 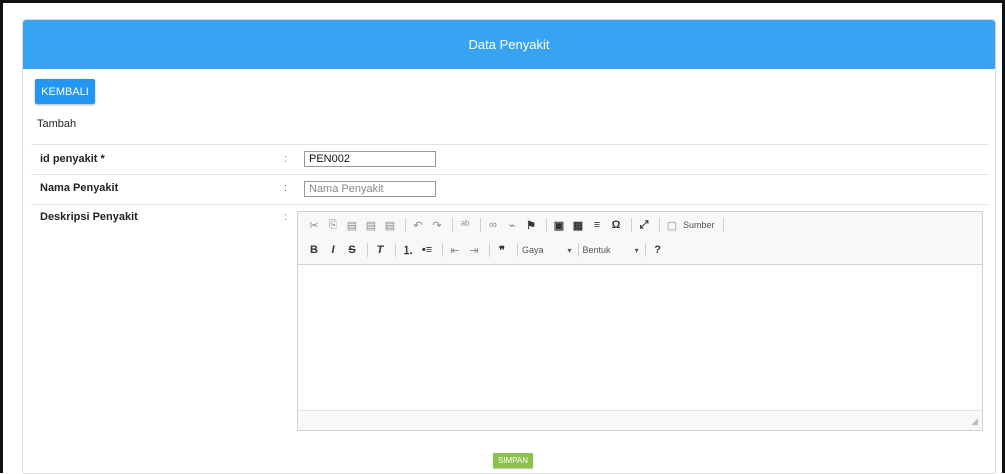 I want to click on page-title: Data Penyakit, so click(x=509, y=44).